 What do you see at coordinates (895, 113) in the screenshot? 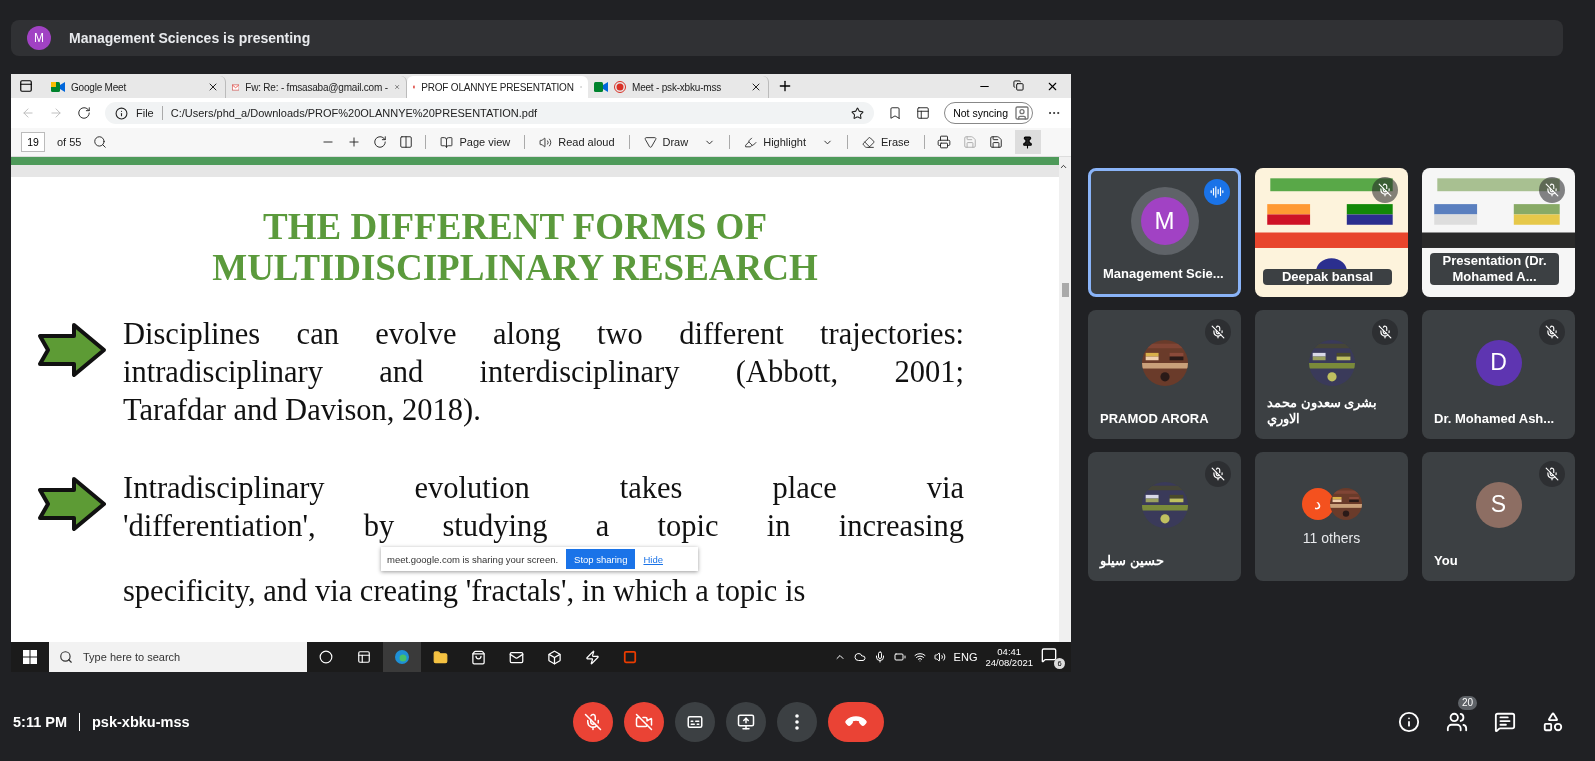
I see `favorites-icon` at bounding box center [895, 113].